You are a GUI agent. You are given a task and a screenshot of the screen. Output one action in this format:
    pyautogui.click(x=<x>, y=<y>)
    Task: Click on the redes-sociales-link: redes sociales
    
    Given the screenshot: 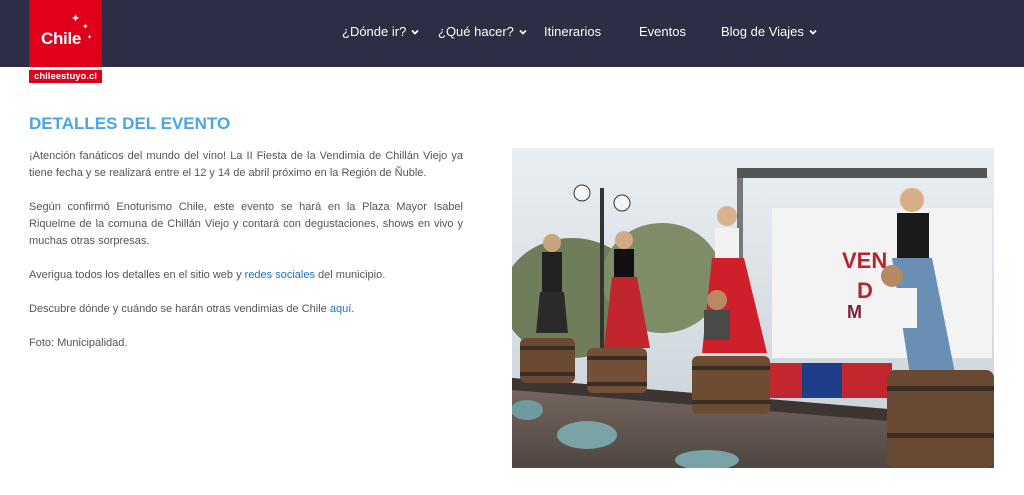 What is the action you would take?
    pyautogui.click(x=280, y=275)
    